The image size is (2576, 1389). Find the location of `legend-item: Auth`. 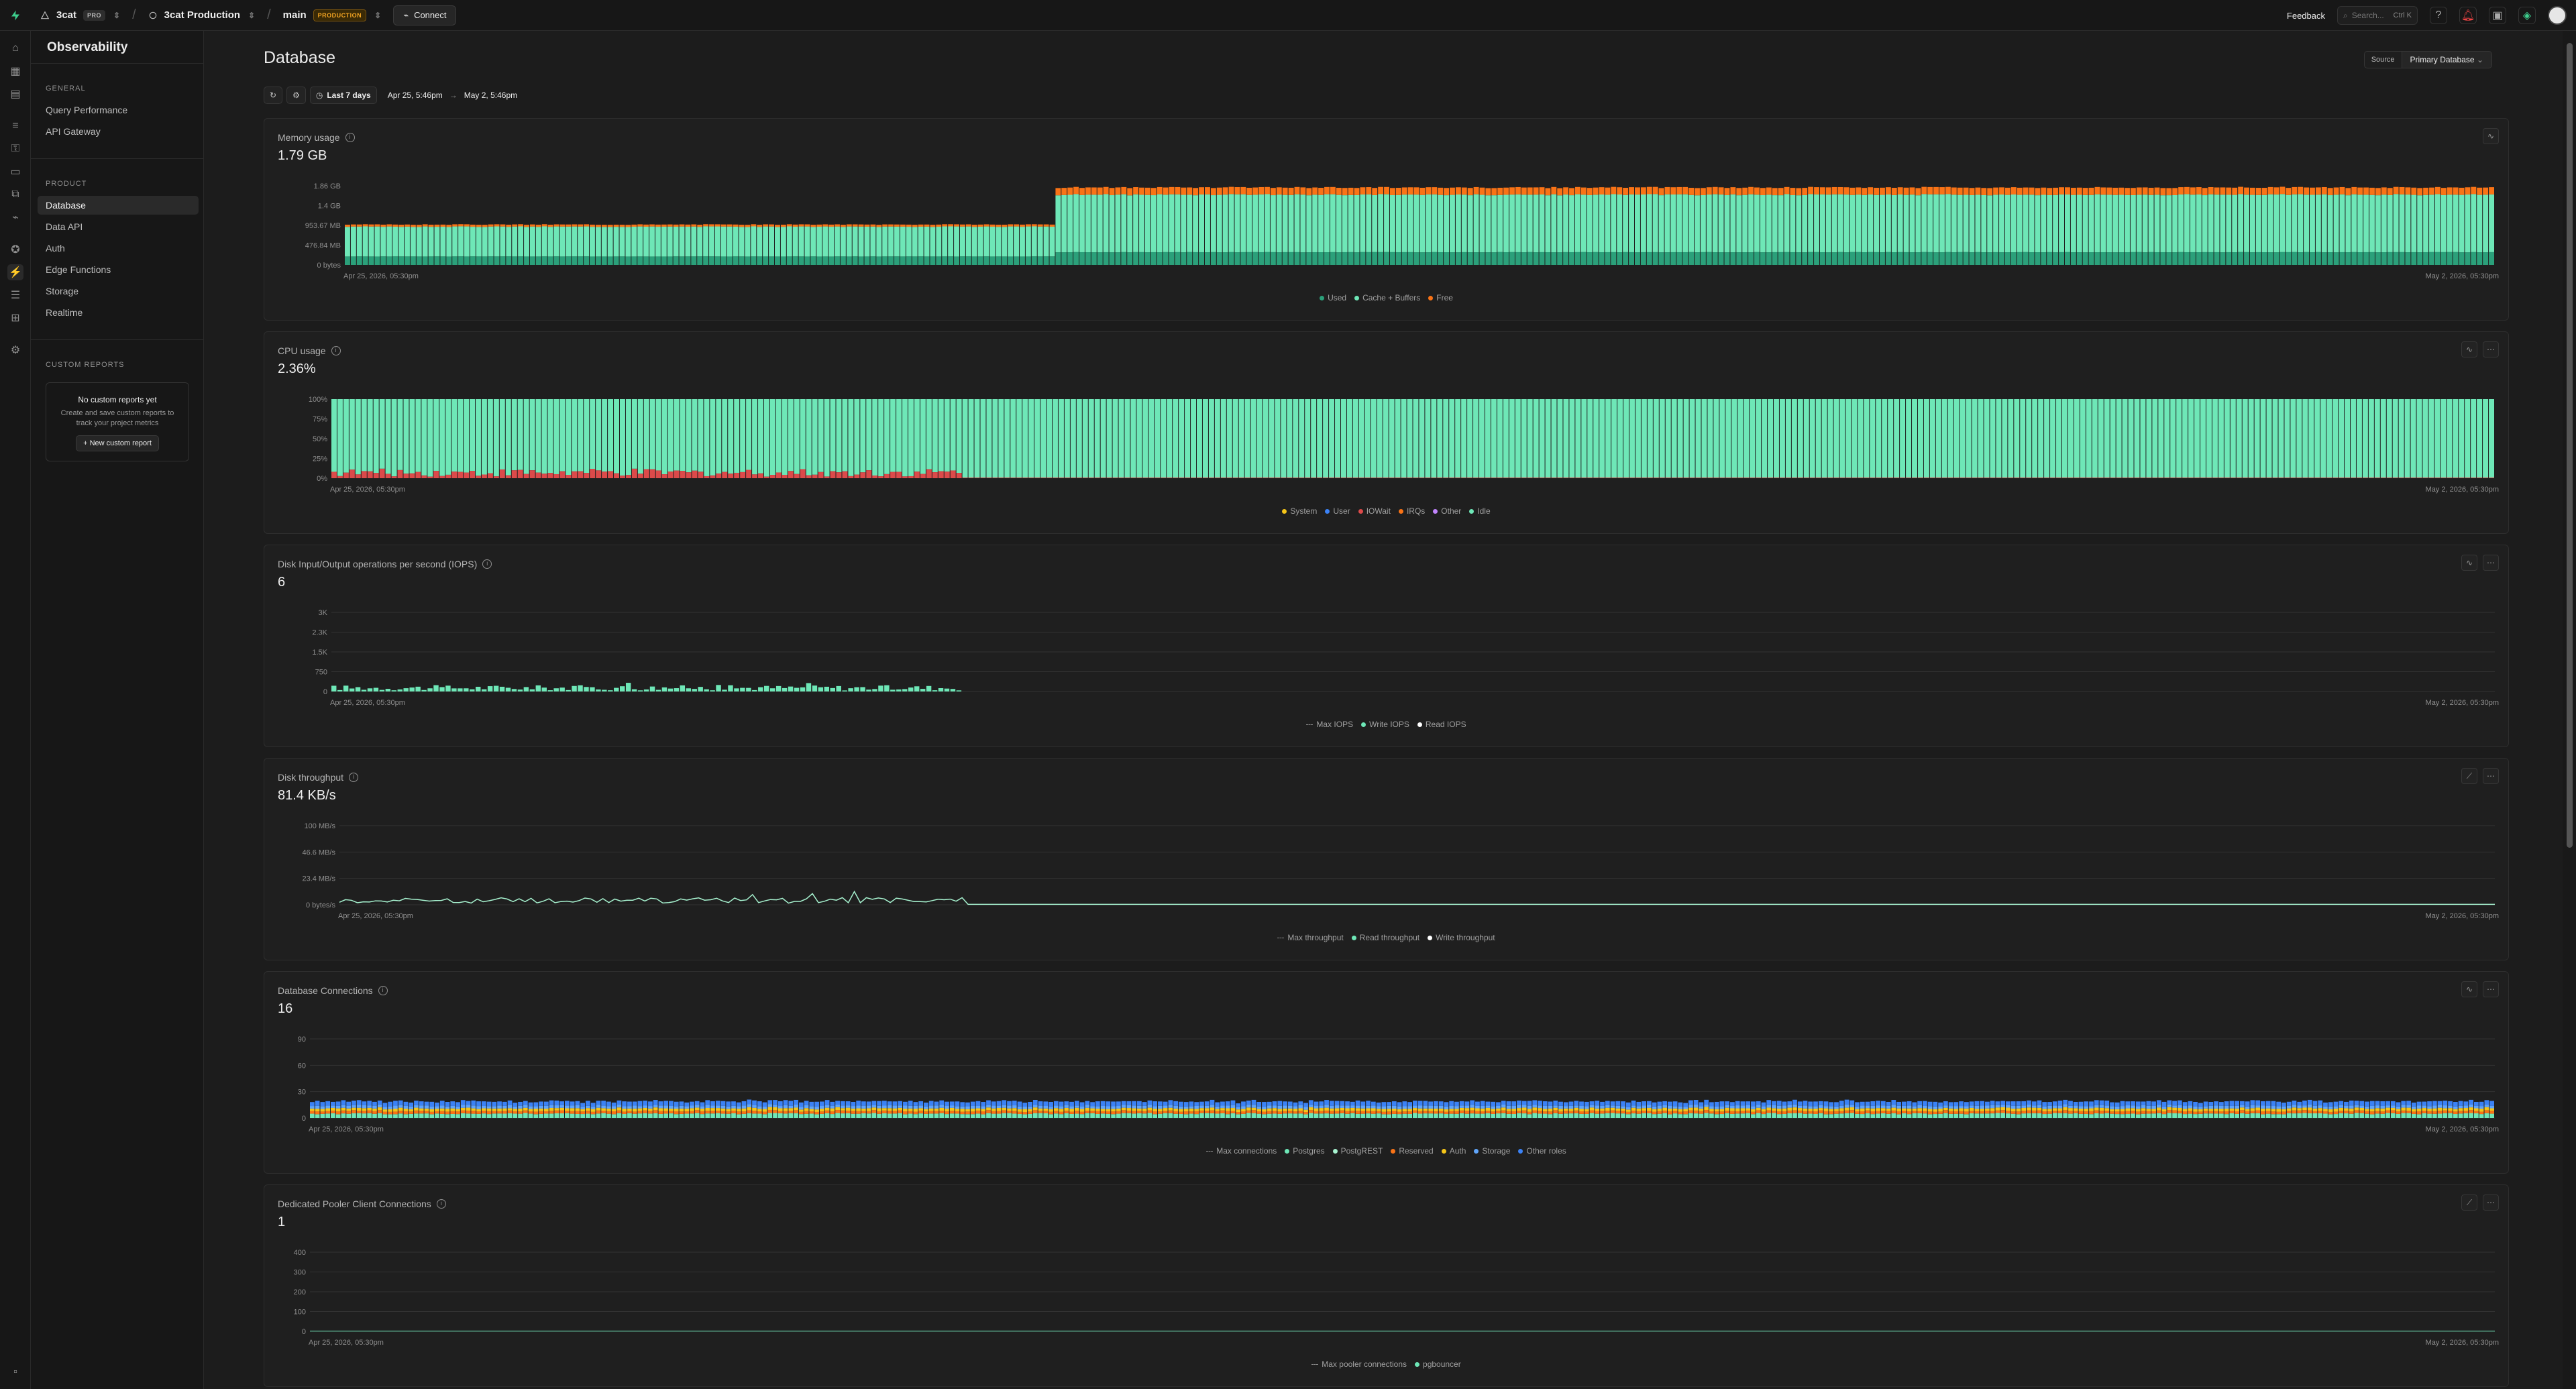

legend-item: Auth is located at coordinates (1453, 1151).